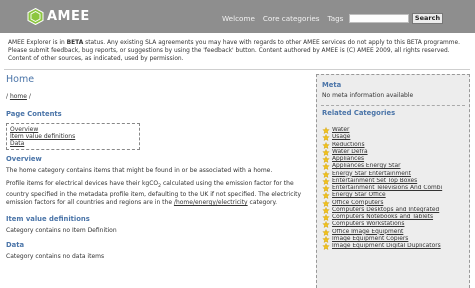  What do you see at coordinates (368, 95) in the screenshot?
I see `meta-text: No meta information available` at bounding box center [368, 95].